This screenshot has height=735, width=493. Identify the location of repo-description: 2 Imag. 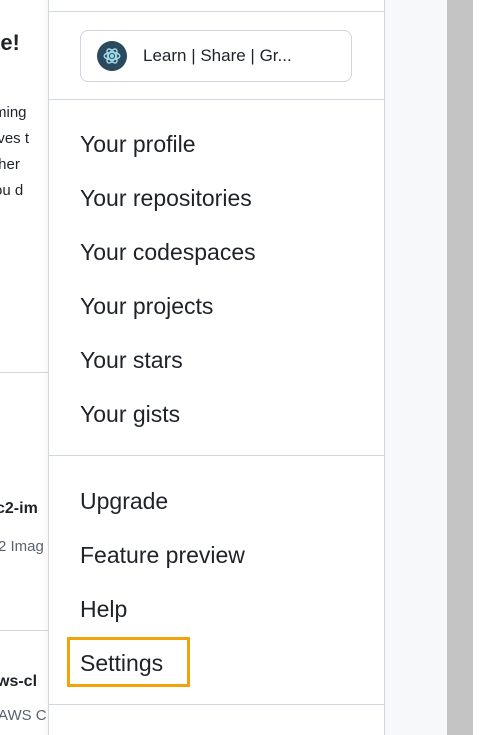
(22, 546).